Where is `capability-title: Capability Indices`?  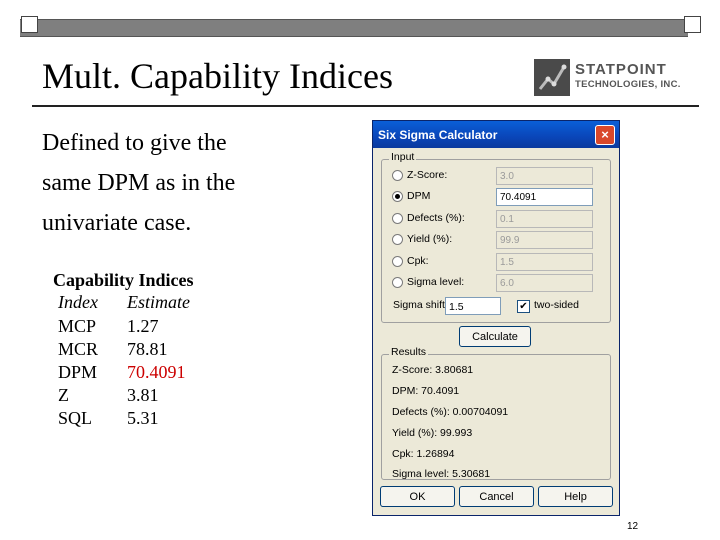
capability-title: Capability Indices is located at coordinates (123, 280).